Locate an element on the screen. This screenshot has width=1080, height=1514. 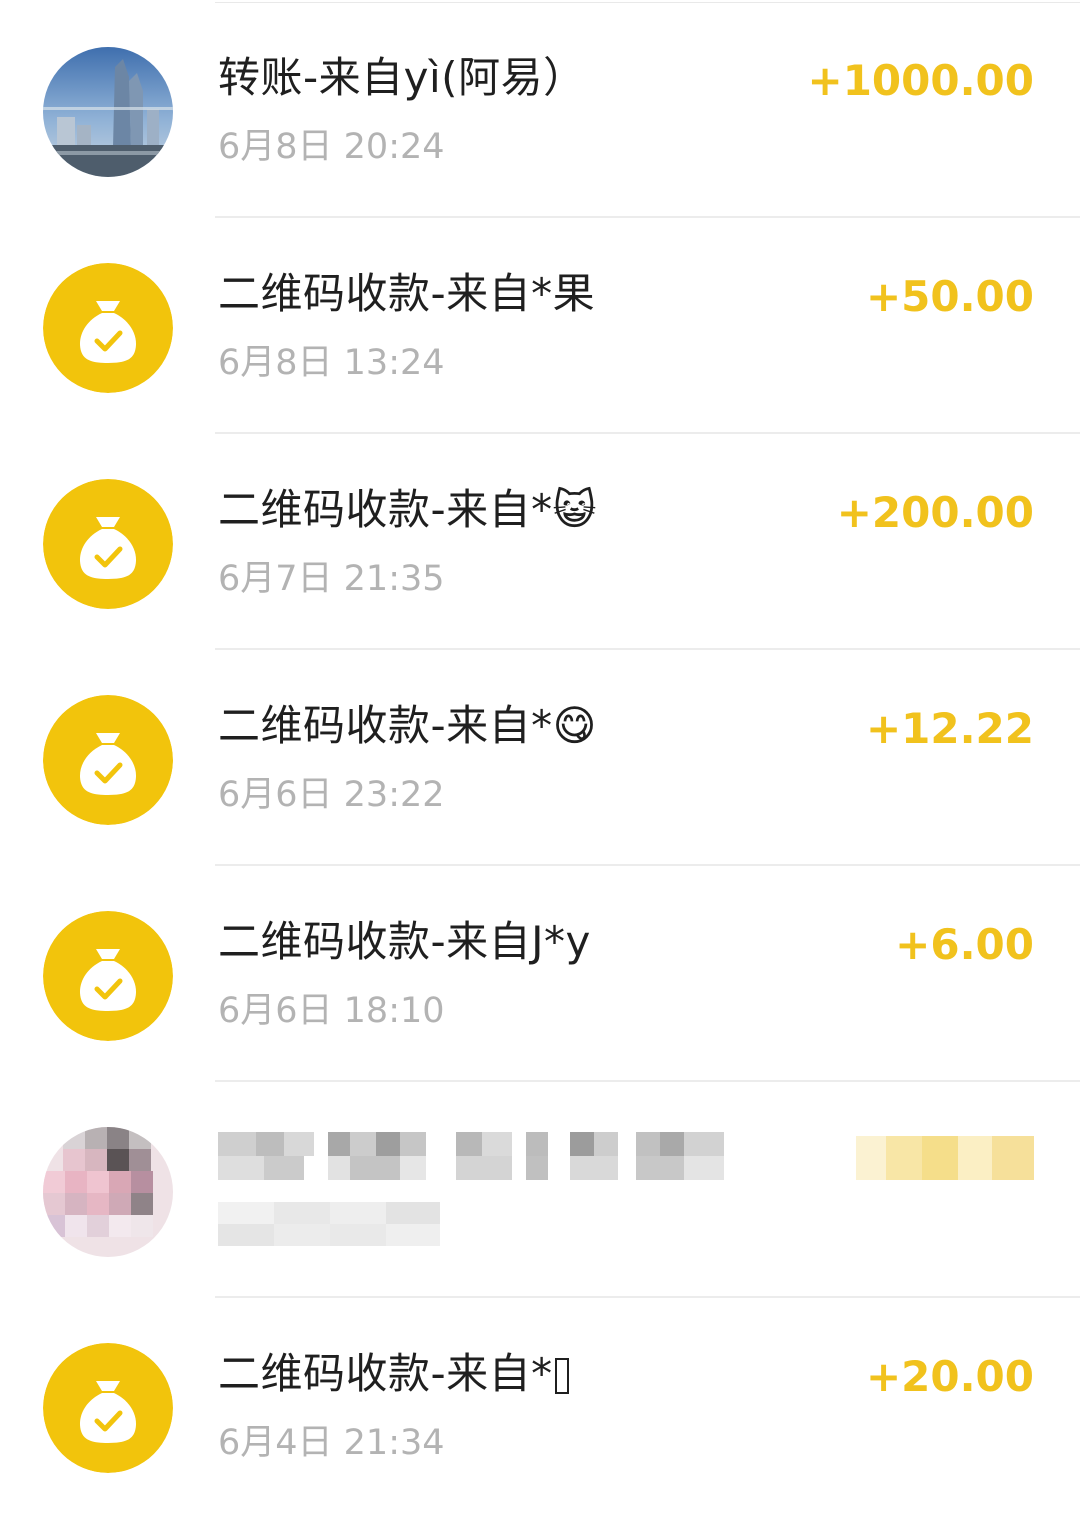
transaction-time: 6月6日 23:22 is located at coordinates (331, 795).